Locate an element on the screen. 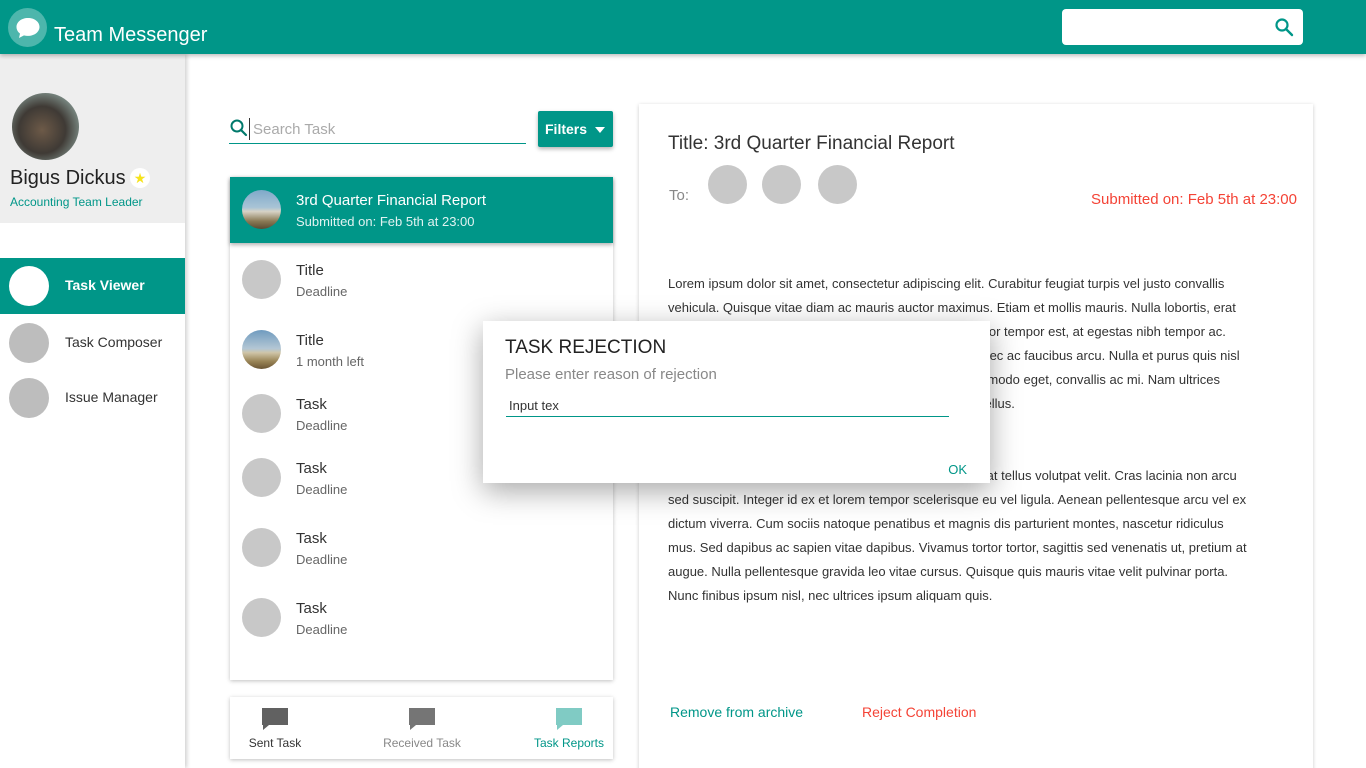  user-name: Bigus Dickus is located at coordinates (68, 178).